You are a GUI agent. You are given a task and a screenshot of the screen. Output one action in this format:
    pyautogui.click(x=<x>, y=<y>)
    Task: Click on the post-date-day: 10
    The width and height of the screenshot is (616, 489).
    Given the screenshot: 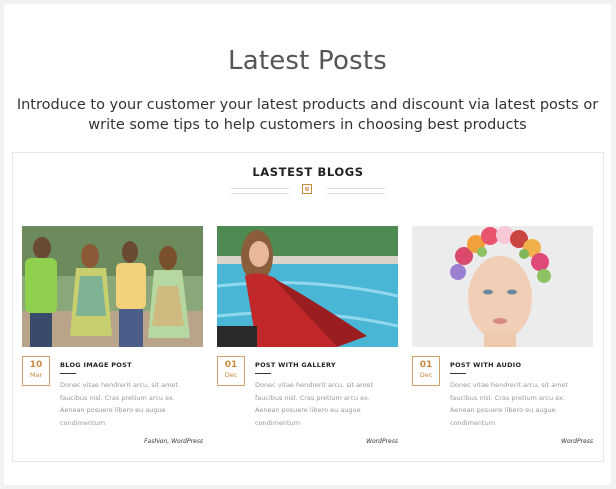 What is the action you would take?
    pyautogui.click(x=36, y=365)
    